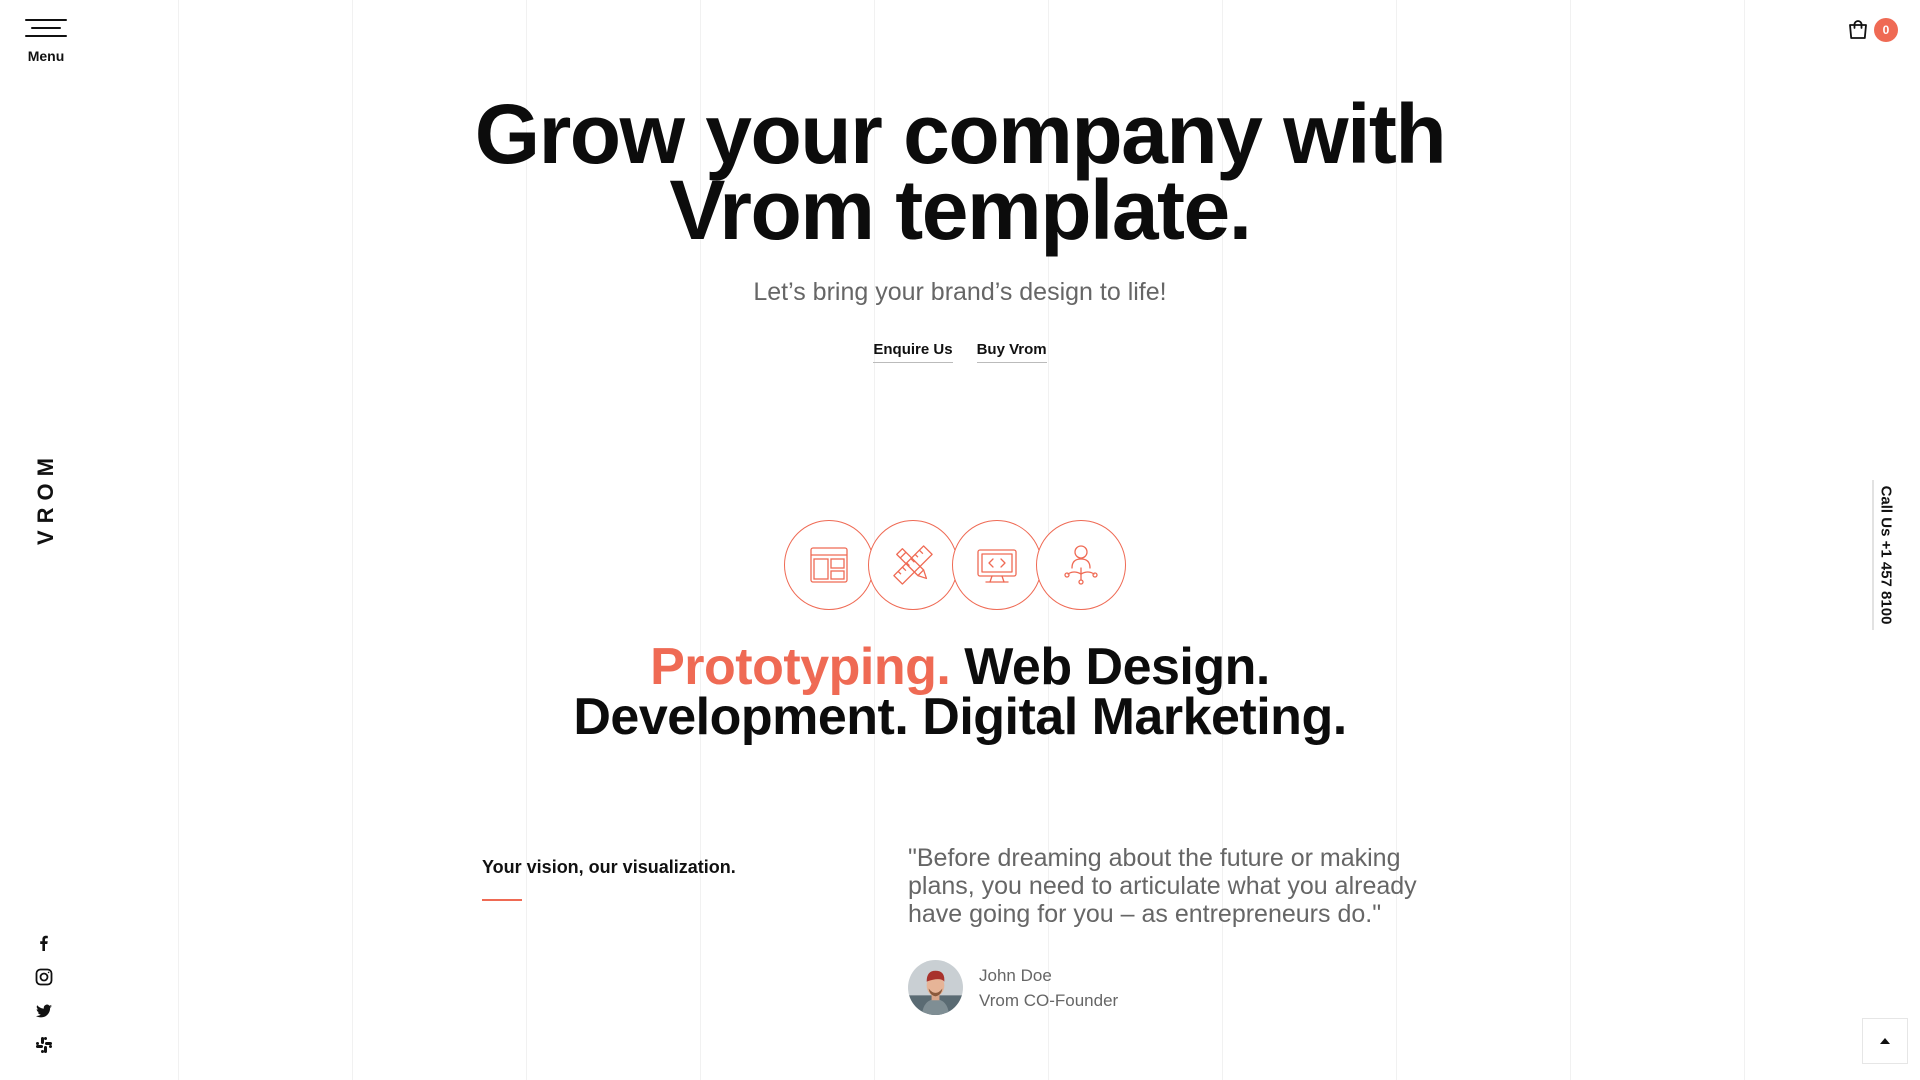 The image size is (1920, 1080). I want to click on code-monitor-icon, so click(997, 565).